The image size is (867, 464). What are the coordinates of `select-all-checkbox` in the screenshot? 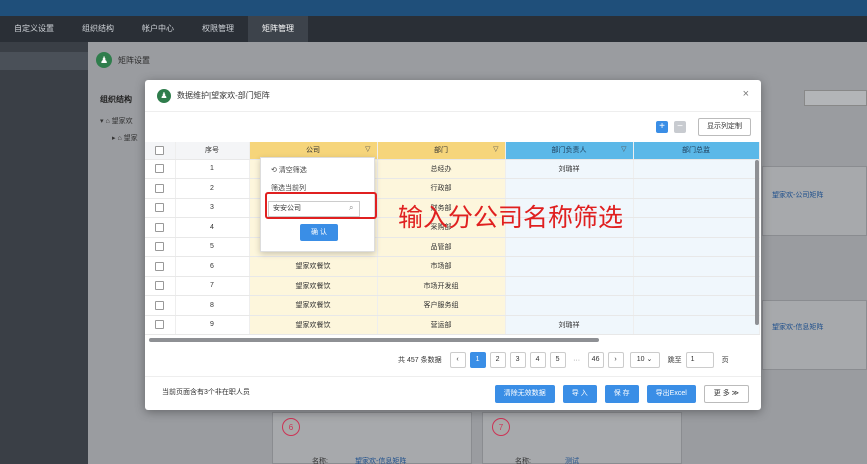 It's located at (160, 151).